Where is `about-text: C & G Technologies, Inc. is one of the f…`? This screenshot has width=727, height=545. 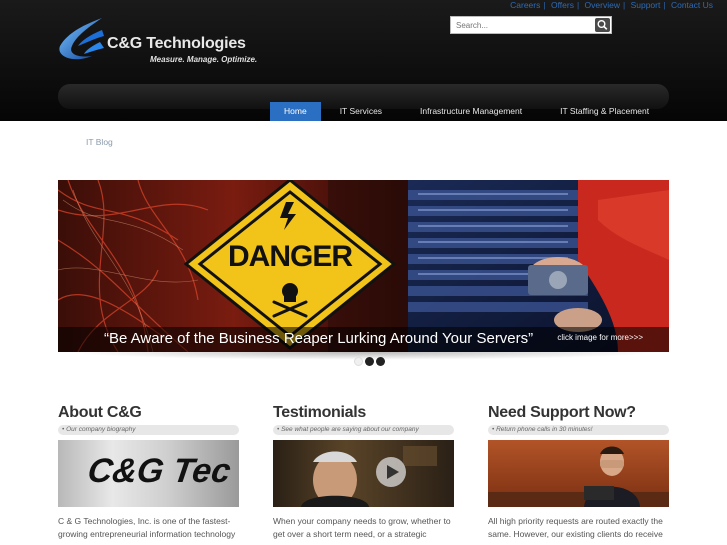 about-text: C & G Technologies, Inc. is one of the f… is located at coordinates (147, 527).